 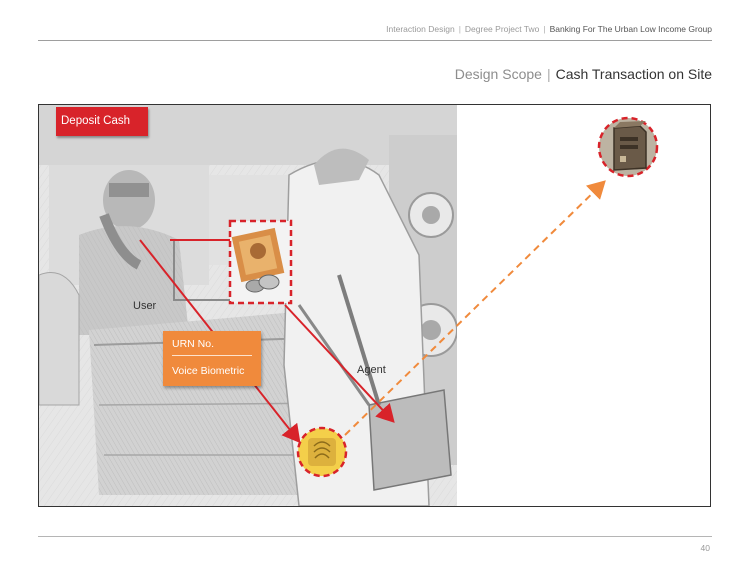 I want to click on voice-biometric-label: Voice Biometric, so click(x=208, y=371).